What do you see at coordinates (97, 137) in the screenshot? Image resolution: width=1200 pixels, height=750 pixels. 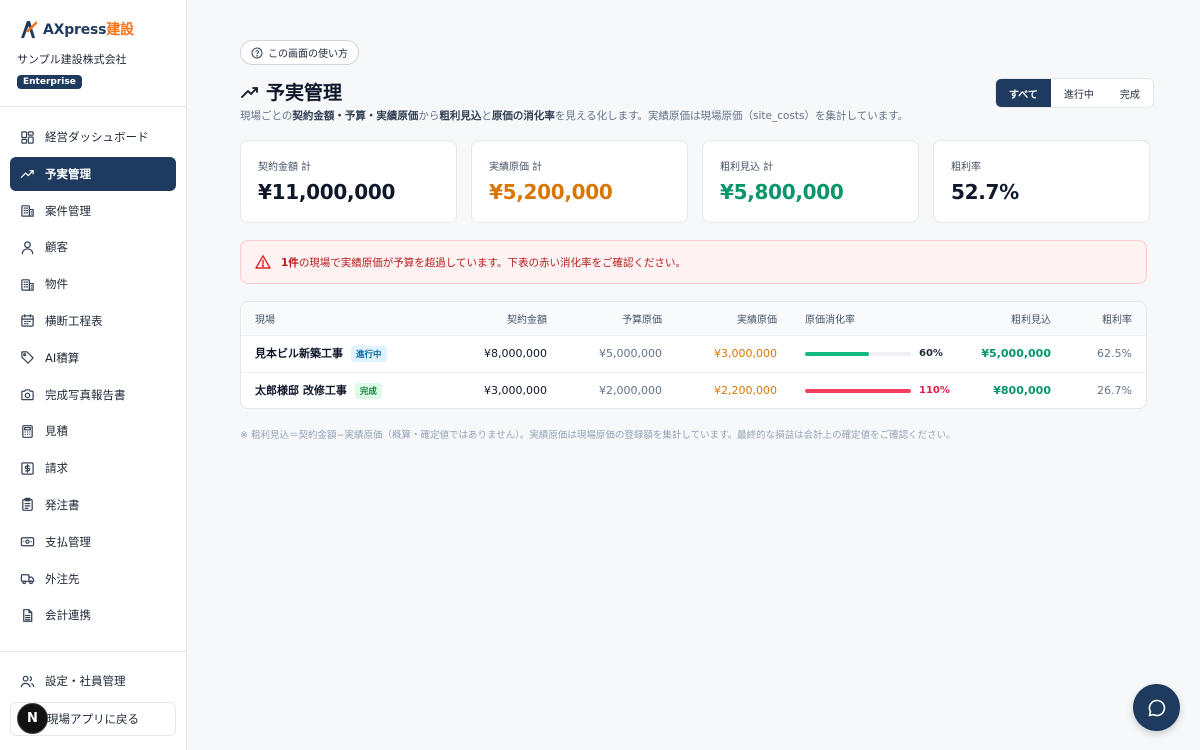 I see `sidebar-item-label: 経営ダッシュボード` at bounding box center [97, 137].